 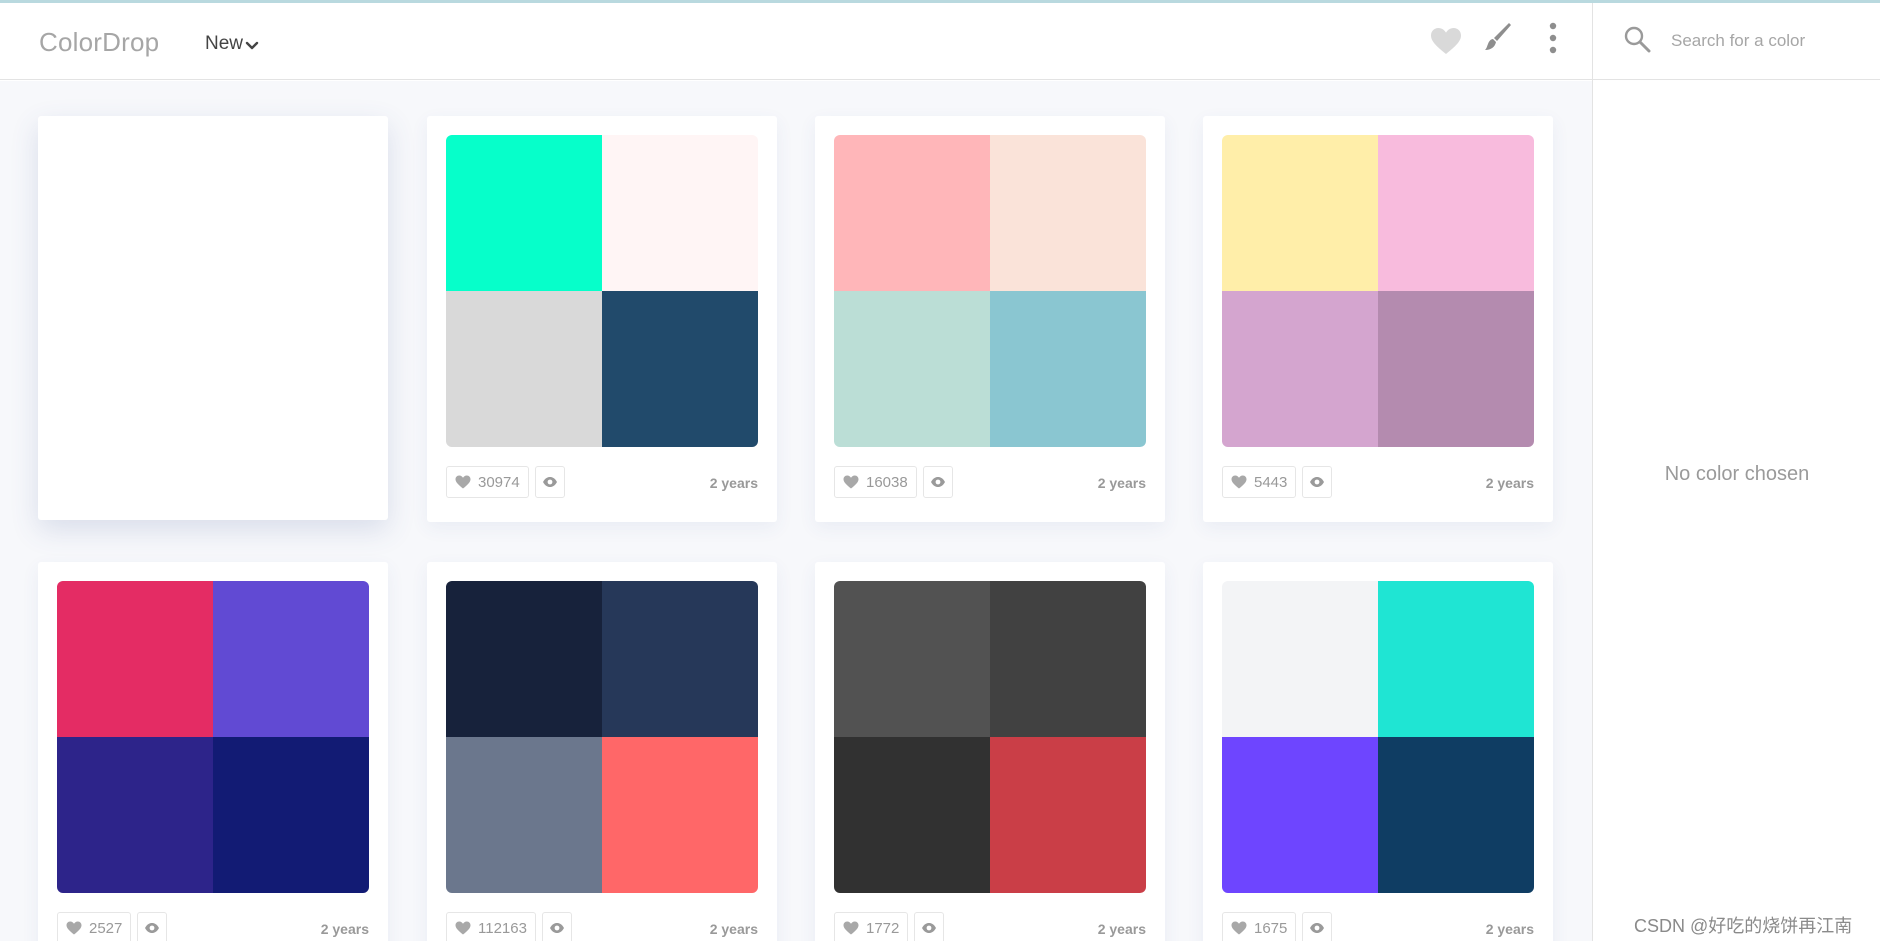 What do you see at coordinates (213, 926) in the screenshot?
I see `palette-meta: 2527 2 years` at bounding box center [213, 926].